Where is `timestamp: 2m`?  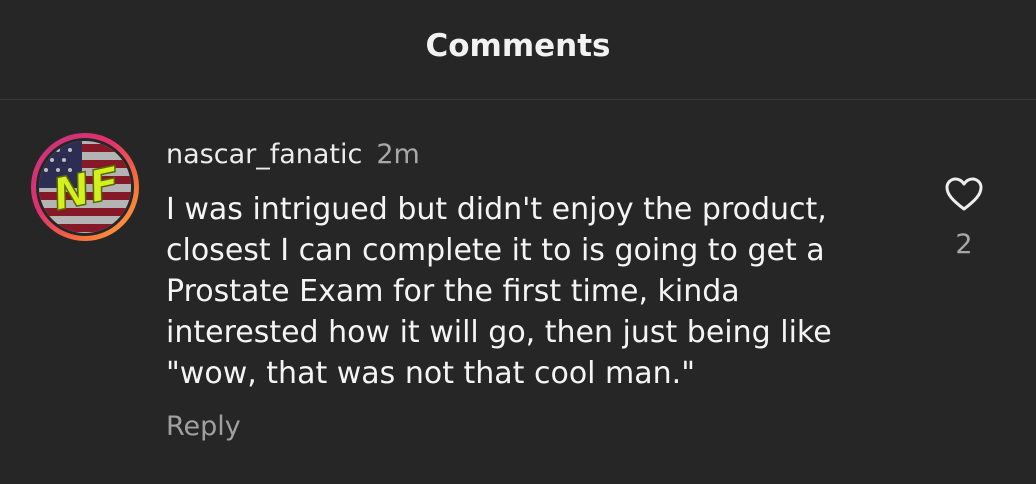
timestamp: 2m is located at coordinates (398, 154).